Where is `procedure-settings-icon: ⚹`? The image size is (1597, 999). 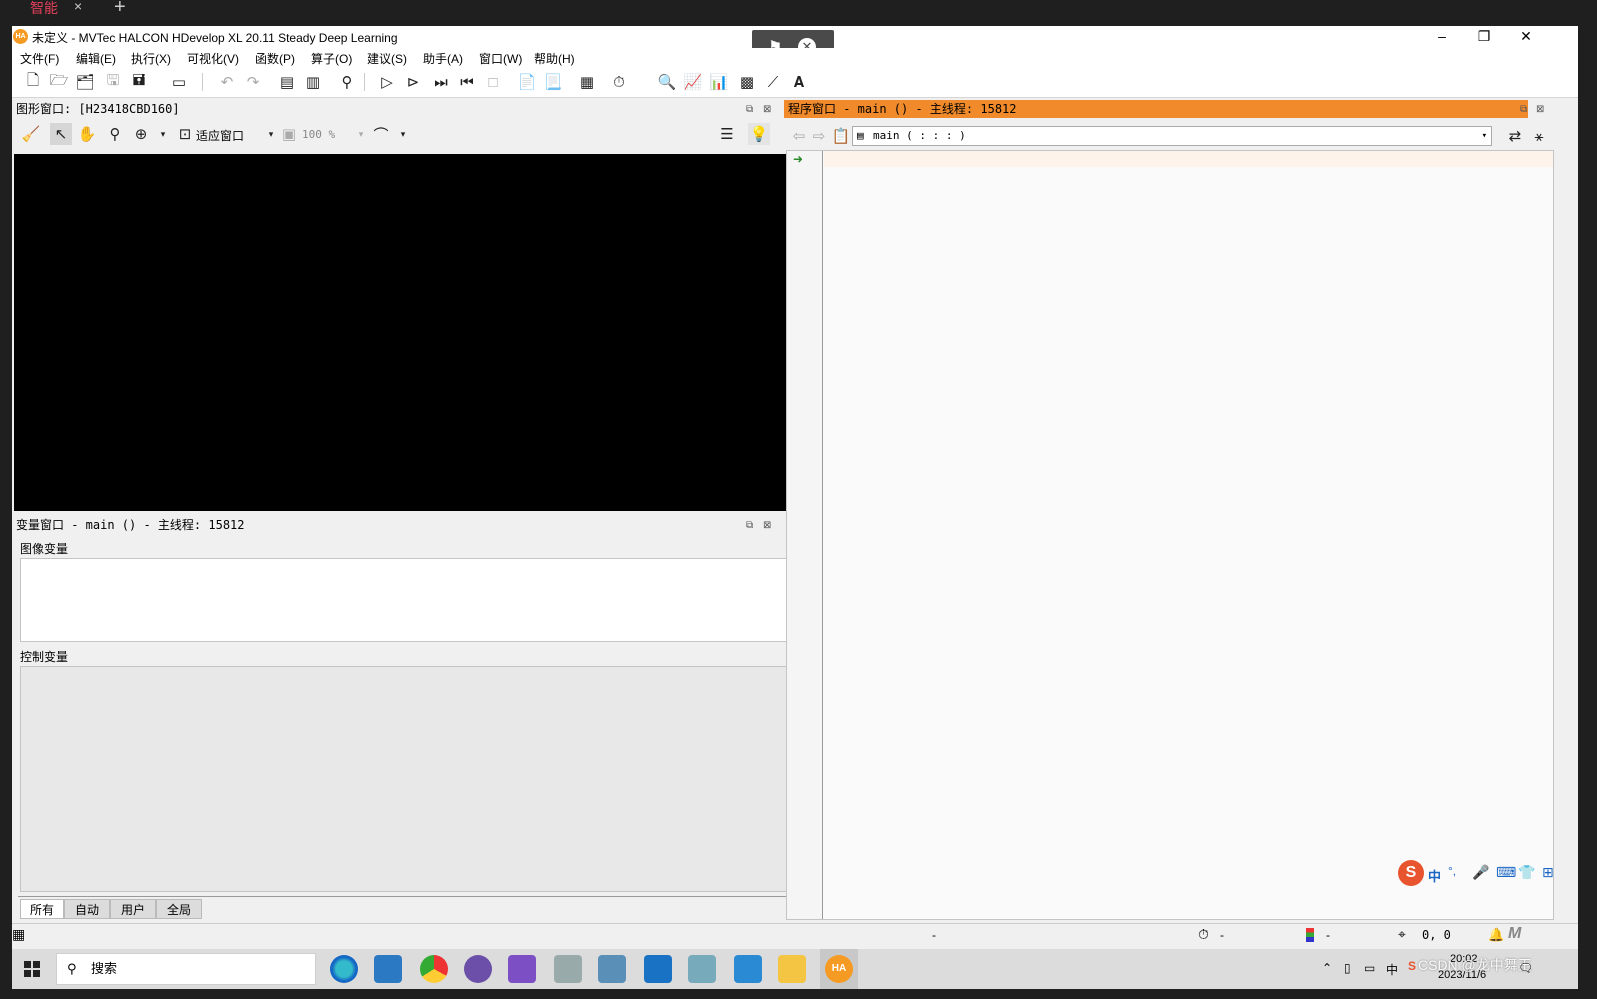
procedure-settings-icon: ⚹ is located at coordinates (1539, 136).